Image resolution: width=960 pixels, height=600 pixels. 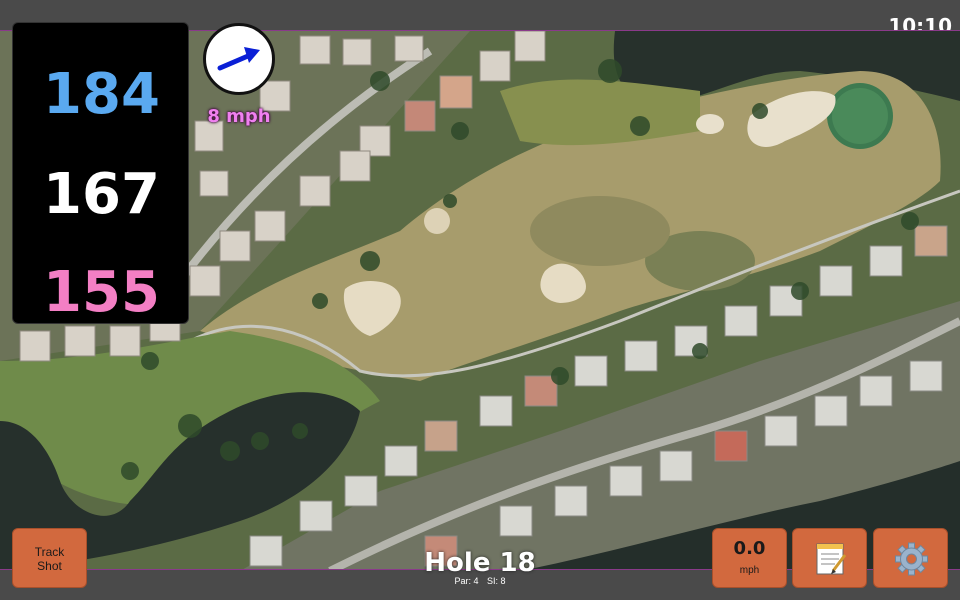 I want to click on settings-button, so click(x=910, y=558).